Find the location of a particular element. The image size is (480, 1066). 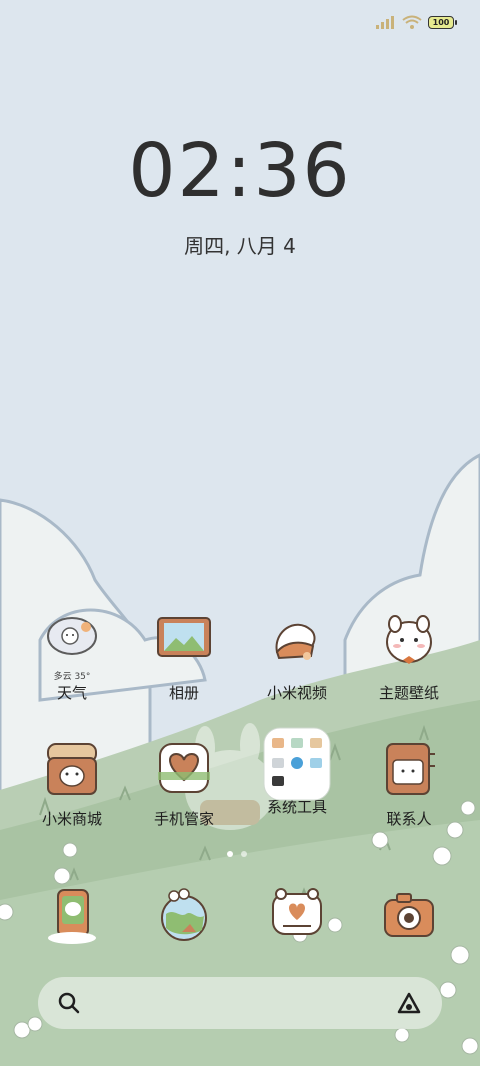

app-themes: 主题壁纸 is located at coordinates (409, 657).